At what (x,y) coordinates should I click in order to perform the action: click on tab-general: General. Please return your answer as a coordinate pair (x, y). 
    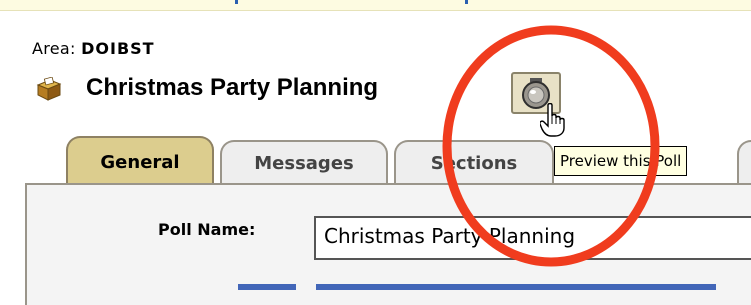
    Looking at the image, I should click on (140, 160).